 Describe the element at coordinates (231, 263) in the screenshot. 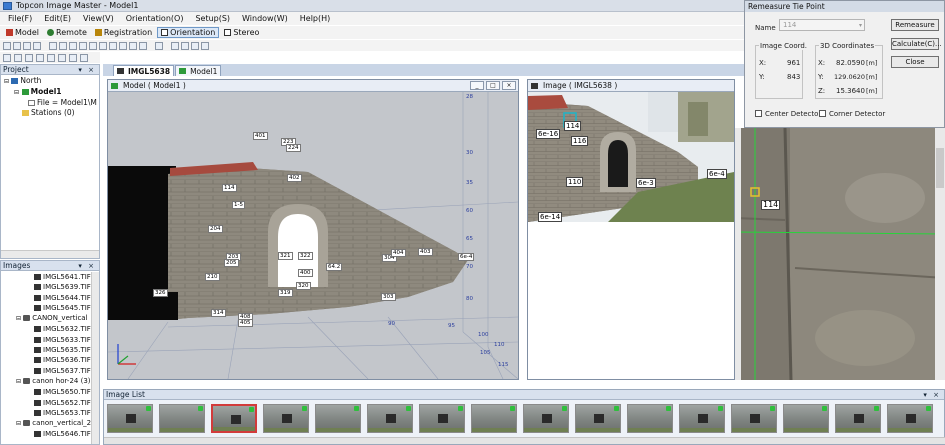

I see `point-label: 205` at that location.